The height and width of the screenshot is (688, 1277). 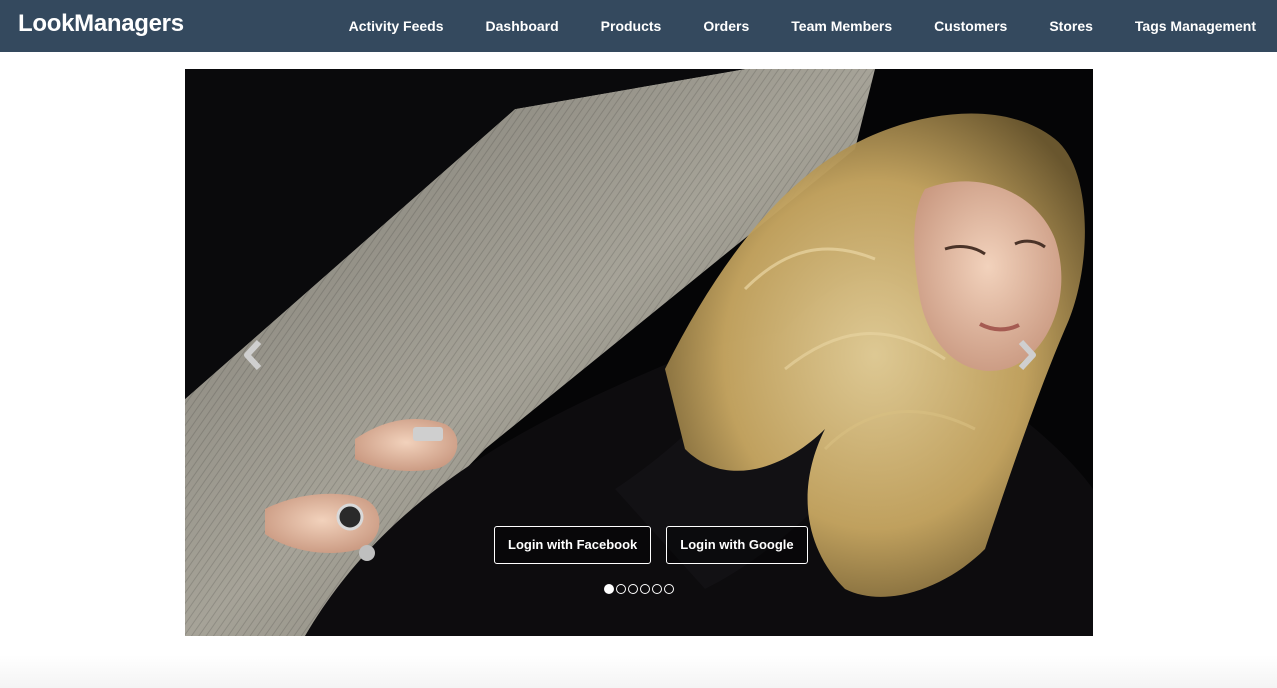 I want to click on page-bottom-edge, so click(x=638, y=671).